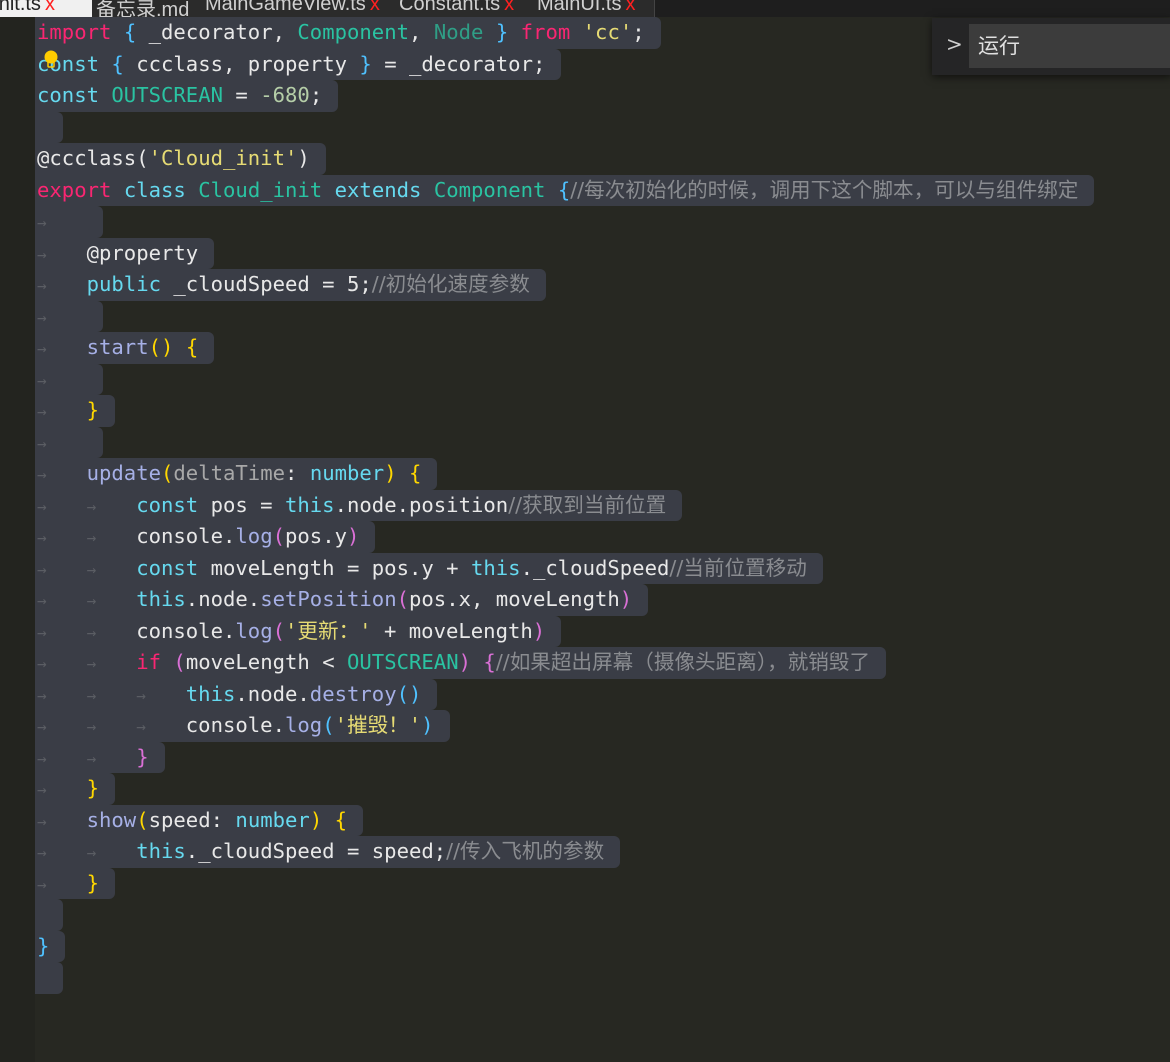  I want to click on selection-highlight: → @property, so click(125, 253).